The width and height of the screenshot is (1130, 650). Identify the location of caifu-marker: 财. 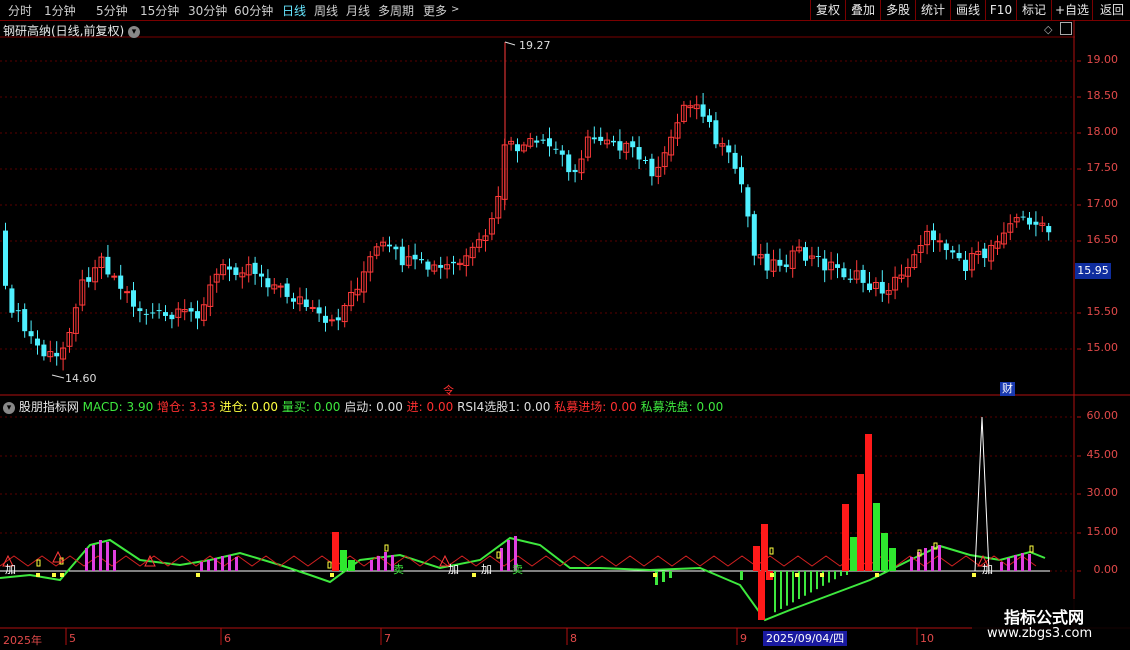
(1007, 389).